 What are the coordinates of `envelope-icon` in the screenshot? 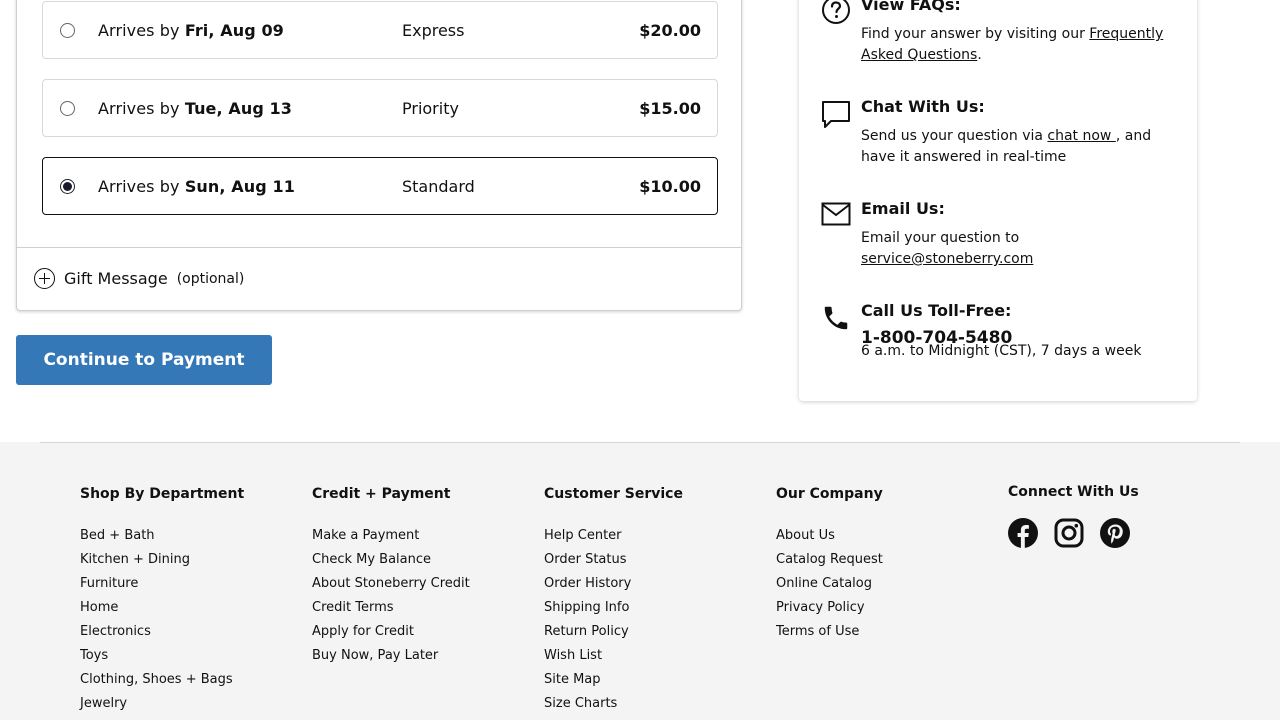 It's located at (836, 216).